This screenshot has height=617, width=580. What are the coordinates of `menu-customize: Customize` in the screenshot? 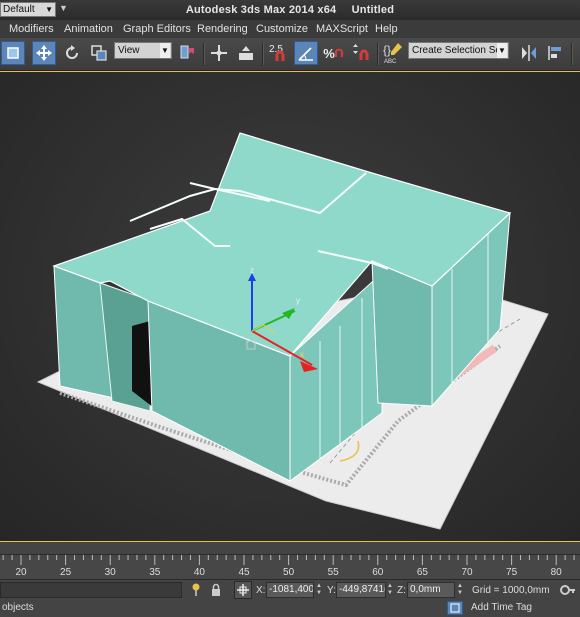 It's located at (282, 29).